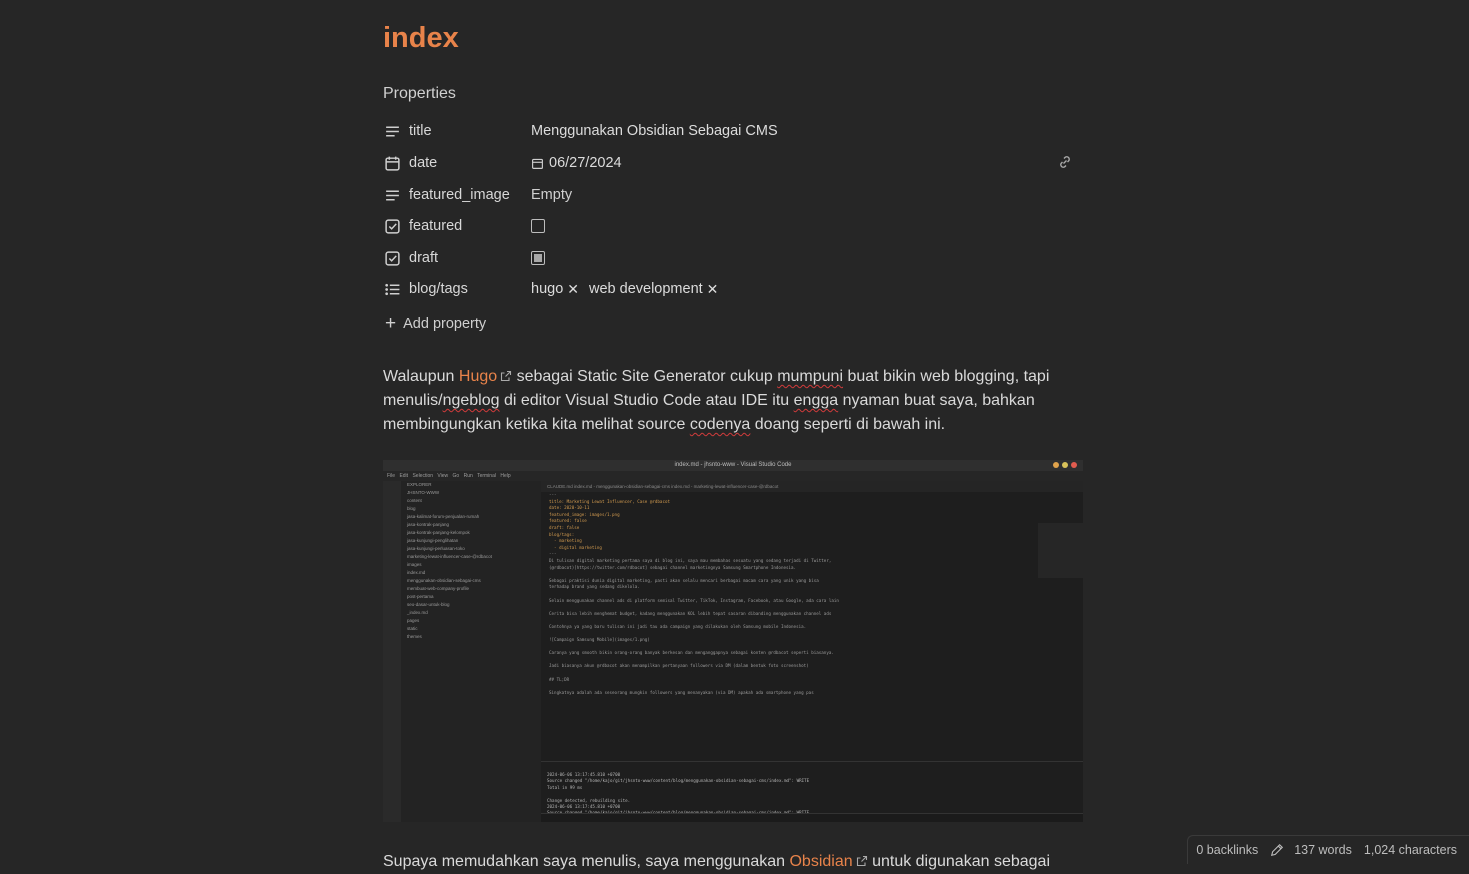  I want to click on text-run: sebagai Static Site Generator cukup, so click(645, 376).